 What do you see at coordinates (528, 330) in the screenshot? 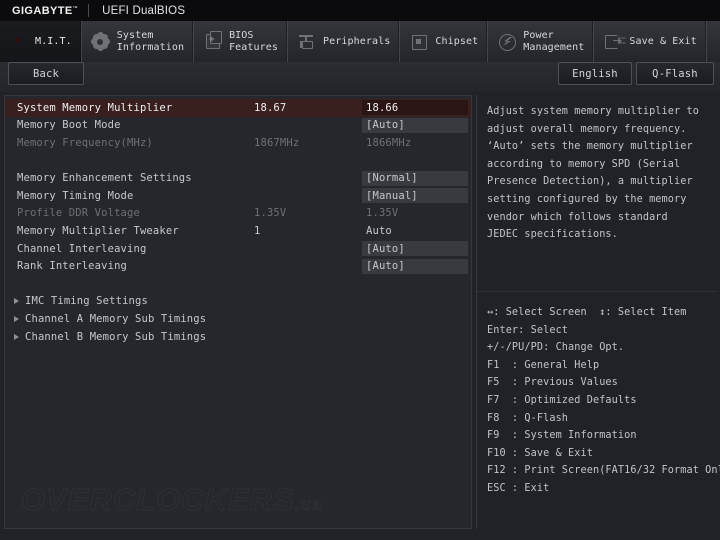
I see `key-legend-row: Enter: Select` at bounding box center [528, 330].